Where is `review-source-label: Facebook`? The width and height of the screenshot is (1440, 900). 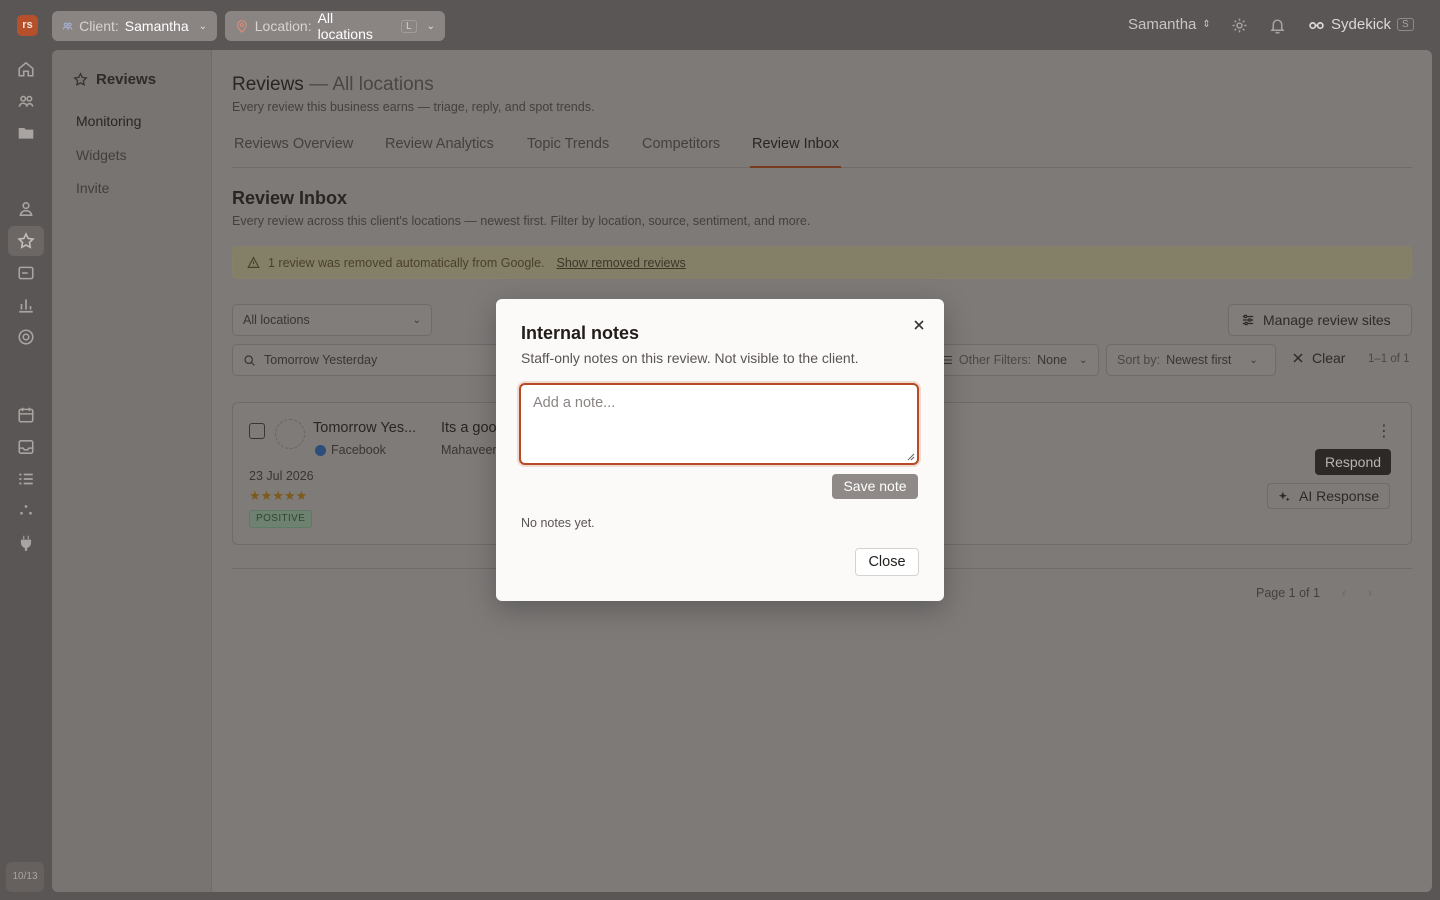
review-source-label: Facebook is located at coordinates (358, 450).